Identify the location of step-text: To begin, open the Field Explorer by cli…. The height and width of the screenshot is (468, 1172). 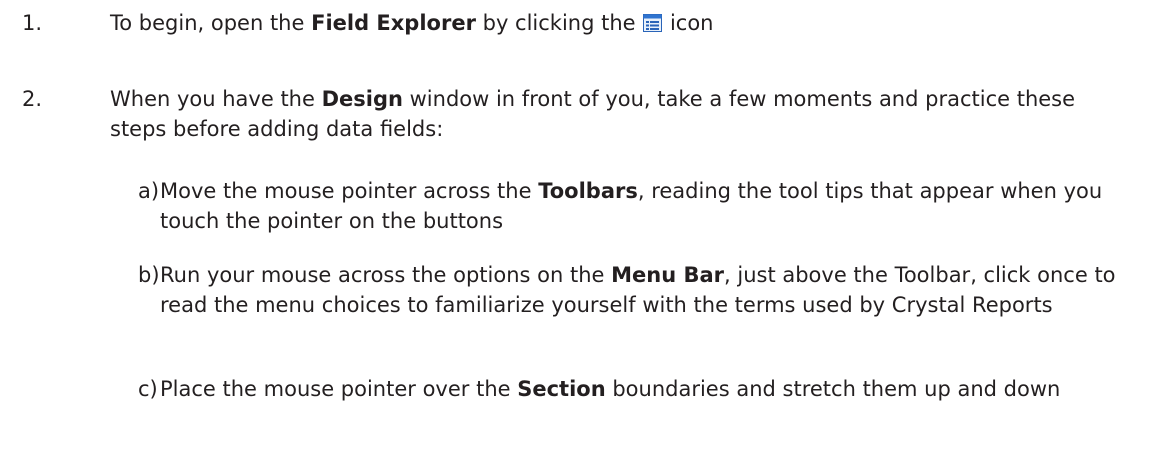
(630, 23).